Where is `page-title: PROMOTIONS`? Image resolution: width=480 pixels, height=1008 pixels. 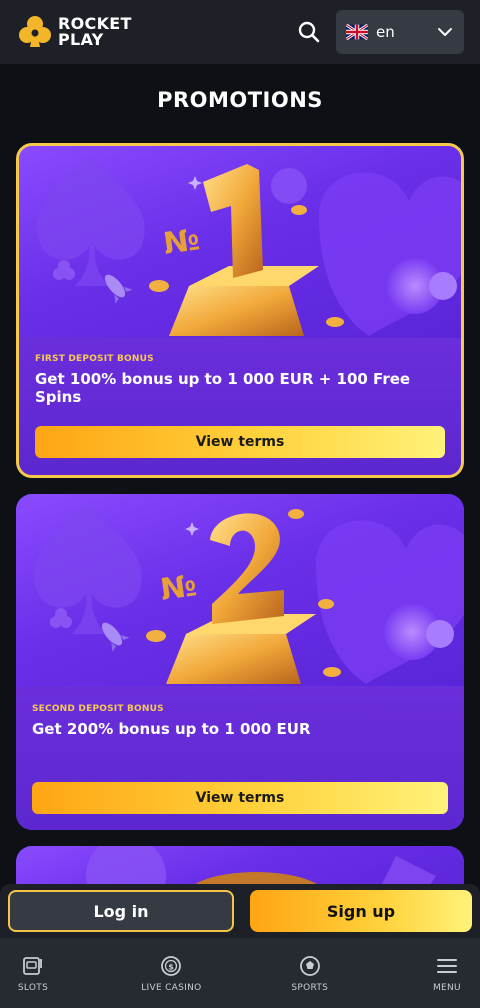
page-title: PROMOTIONS is located at coordinates (240, 100).